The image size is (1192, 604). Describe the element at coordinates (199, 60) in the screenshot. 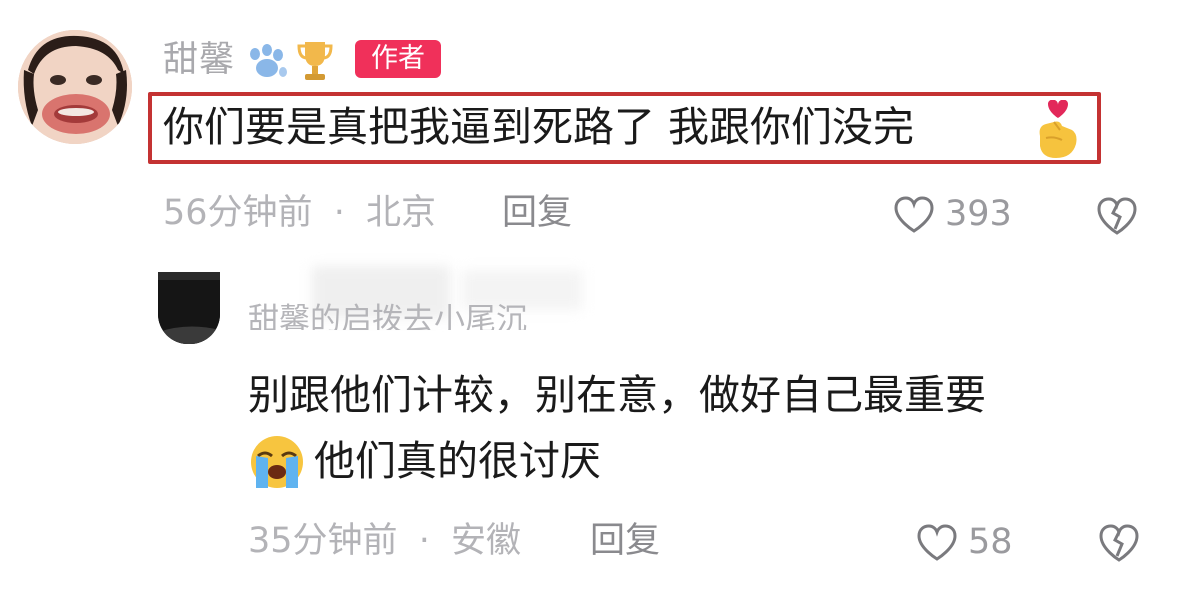

I see `author-username: 甜馨` at that location.